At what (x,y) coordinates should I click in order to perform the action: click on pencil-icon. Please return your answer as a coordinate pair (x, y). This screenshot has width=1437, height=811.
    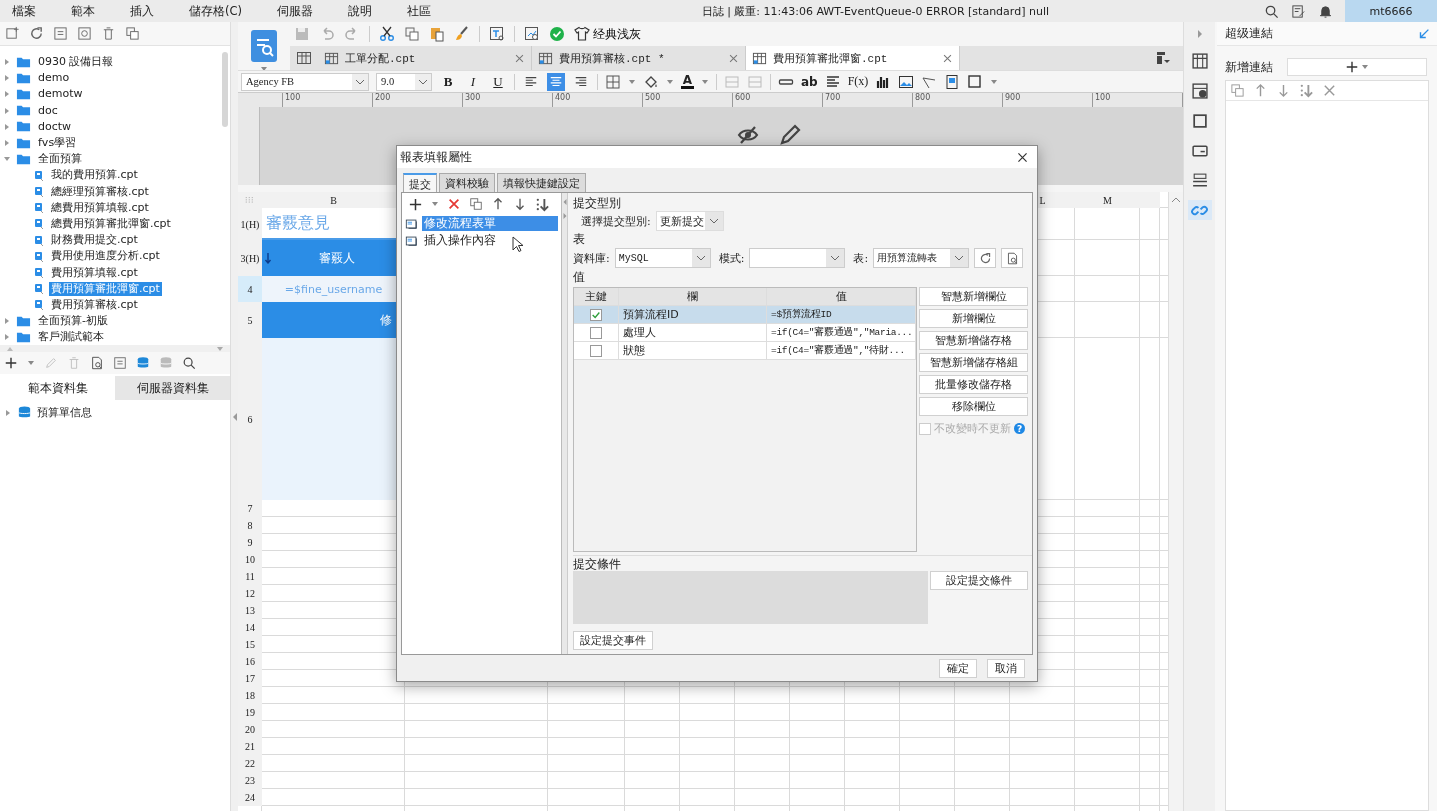
    Looking at the image, I should click on (790, 135).